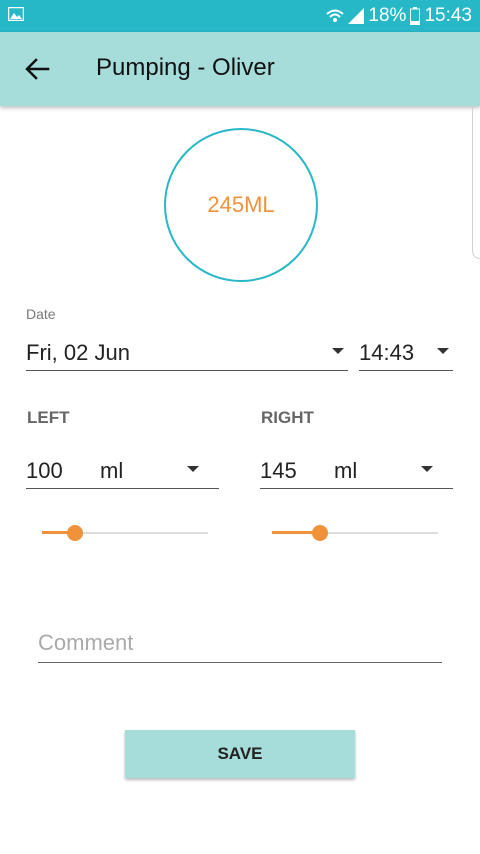 Image resolution: width=480 pixels, height=854 pixels. Describe the element at coordinates (335, 15) in the screenshot. I see `wifi-icon` at that location.